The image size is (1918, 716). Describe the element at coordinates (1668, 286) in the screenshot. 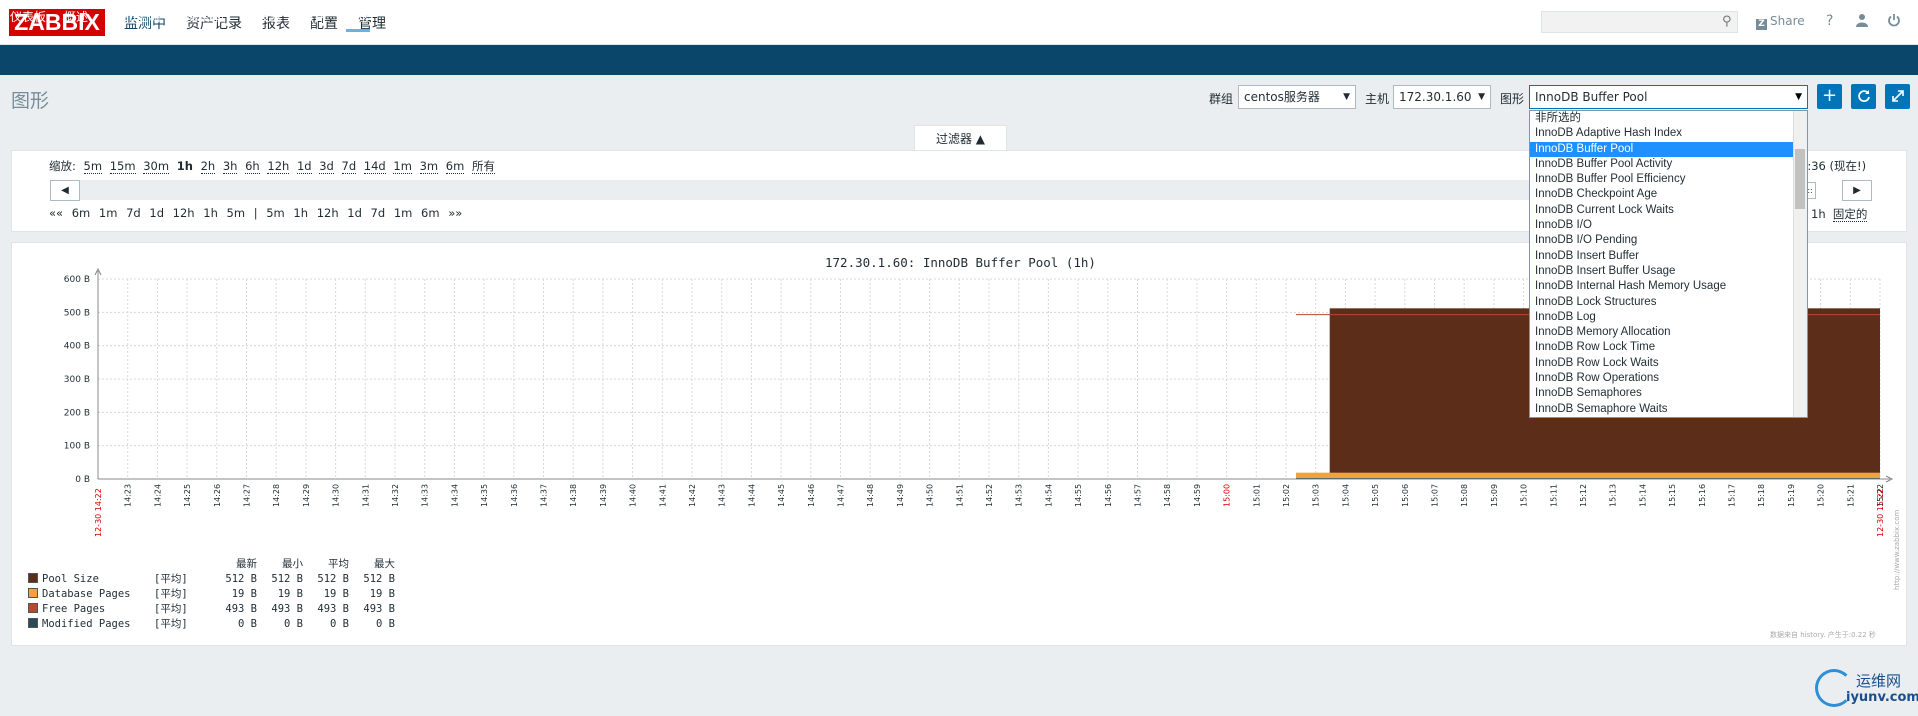

I see `dropdown-option: InnoDB Internal Hash Memory Usage` at that location.